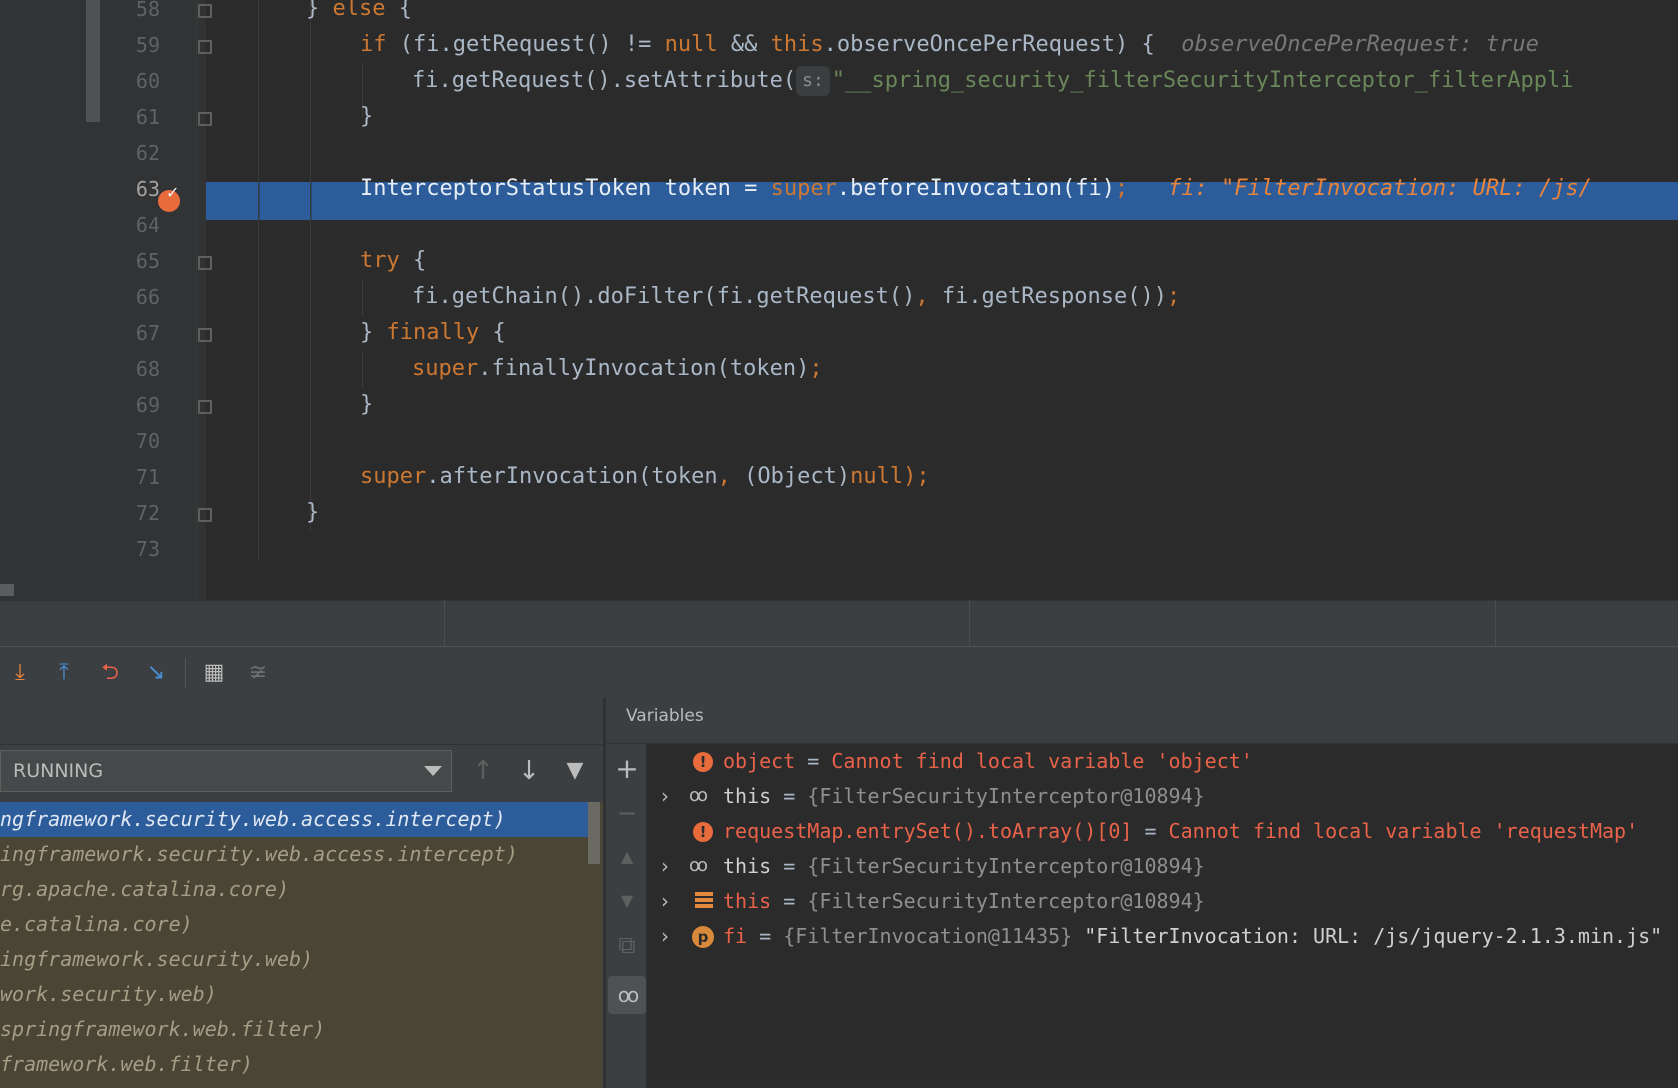  Describe the element at coordinates (147, 225) in the screenshot. I see `line-number: 64` at that location.